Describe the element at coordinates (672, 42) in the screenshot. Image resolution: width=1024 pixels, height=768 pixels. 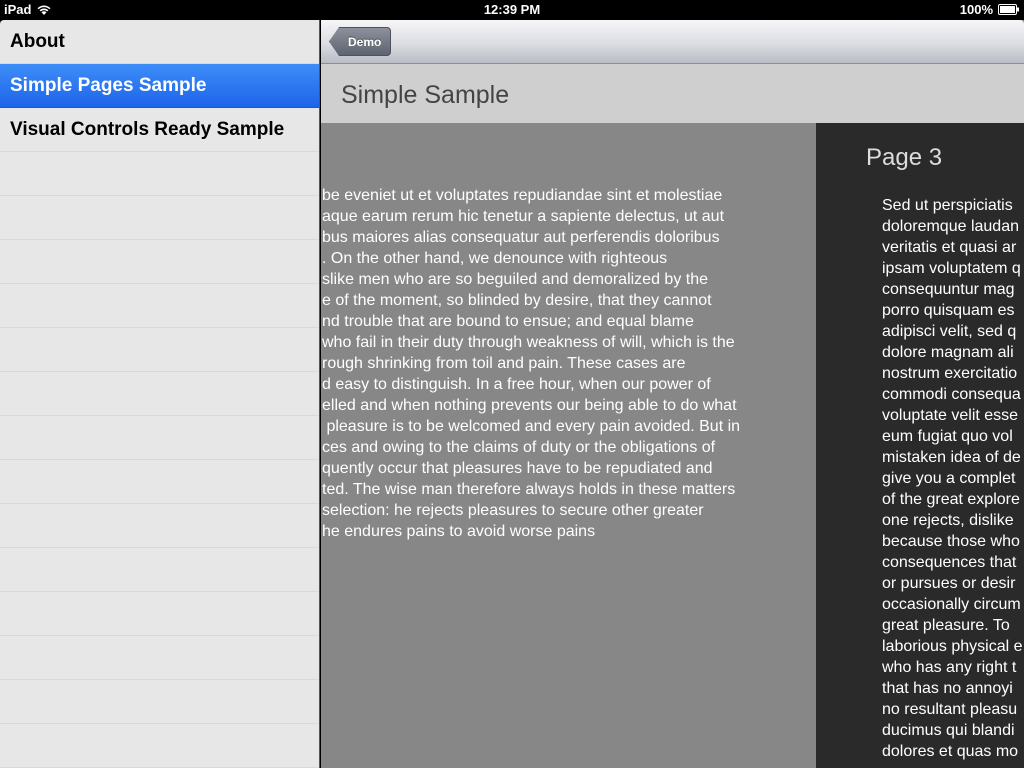
I see `navigation-bar: Demo` at that location.